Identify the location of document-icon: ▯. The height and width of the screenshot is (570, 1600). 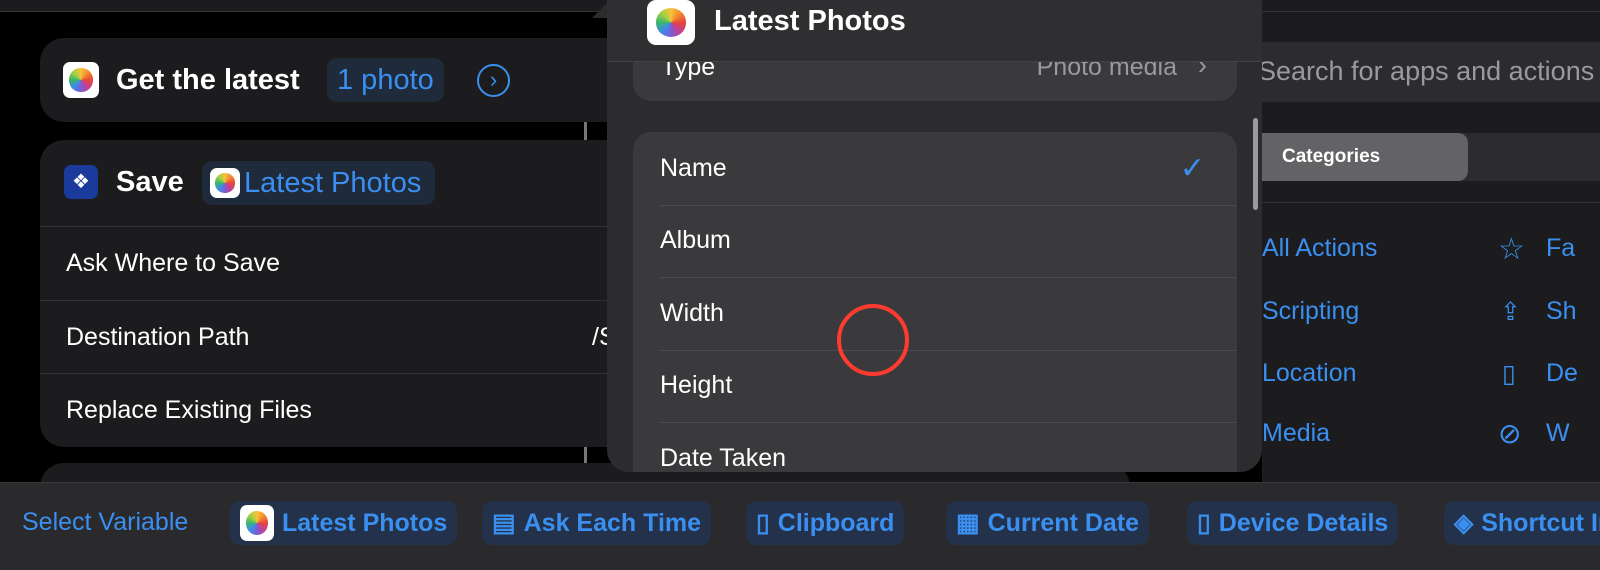
(1509, 374).